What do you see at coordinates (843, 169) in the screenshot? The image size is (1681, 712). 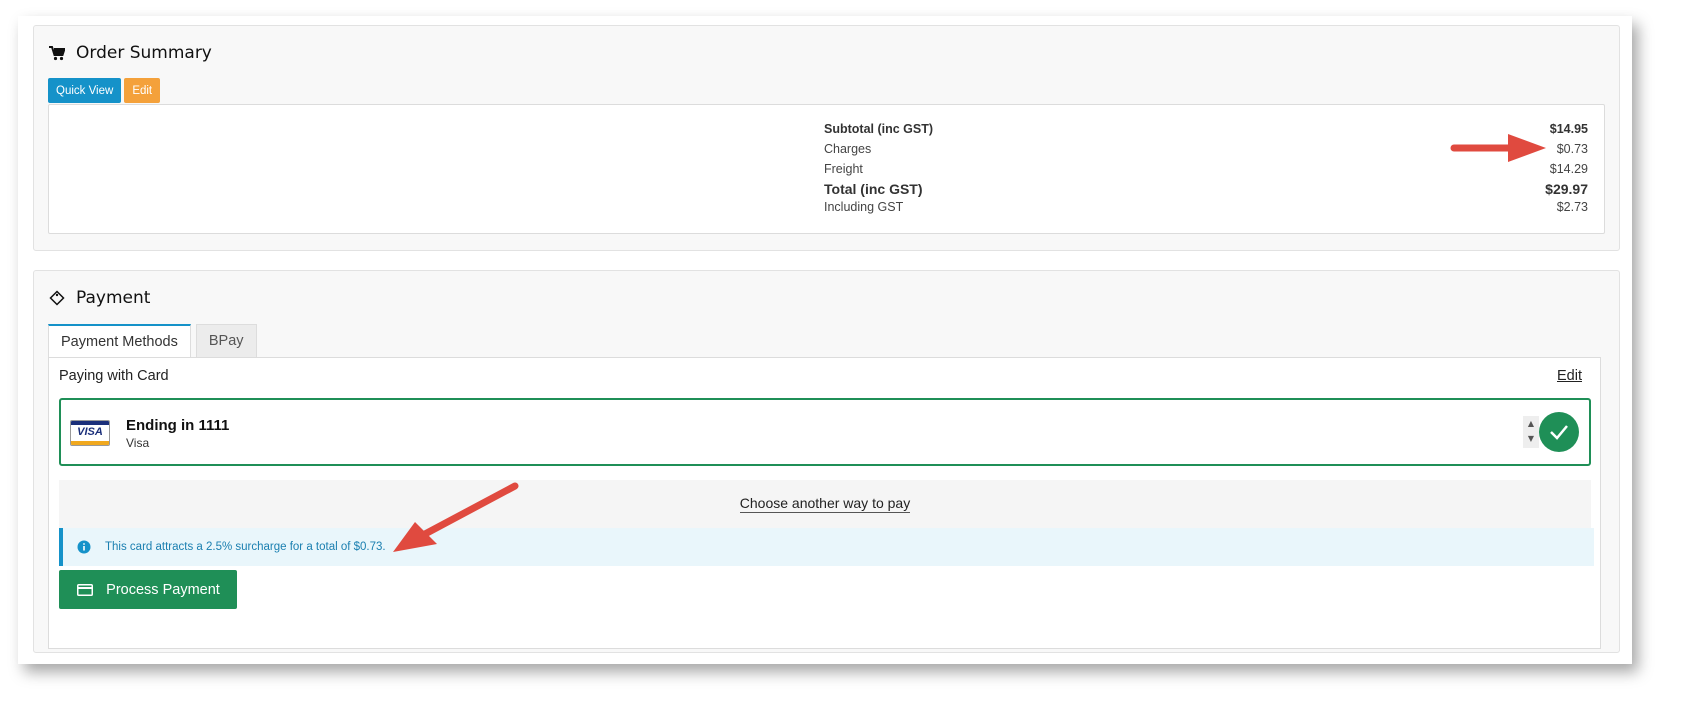 I see `freight-label: Freight` at bounding box center [843, 169].